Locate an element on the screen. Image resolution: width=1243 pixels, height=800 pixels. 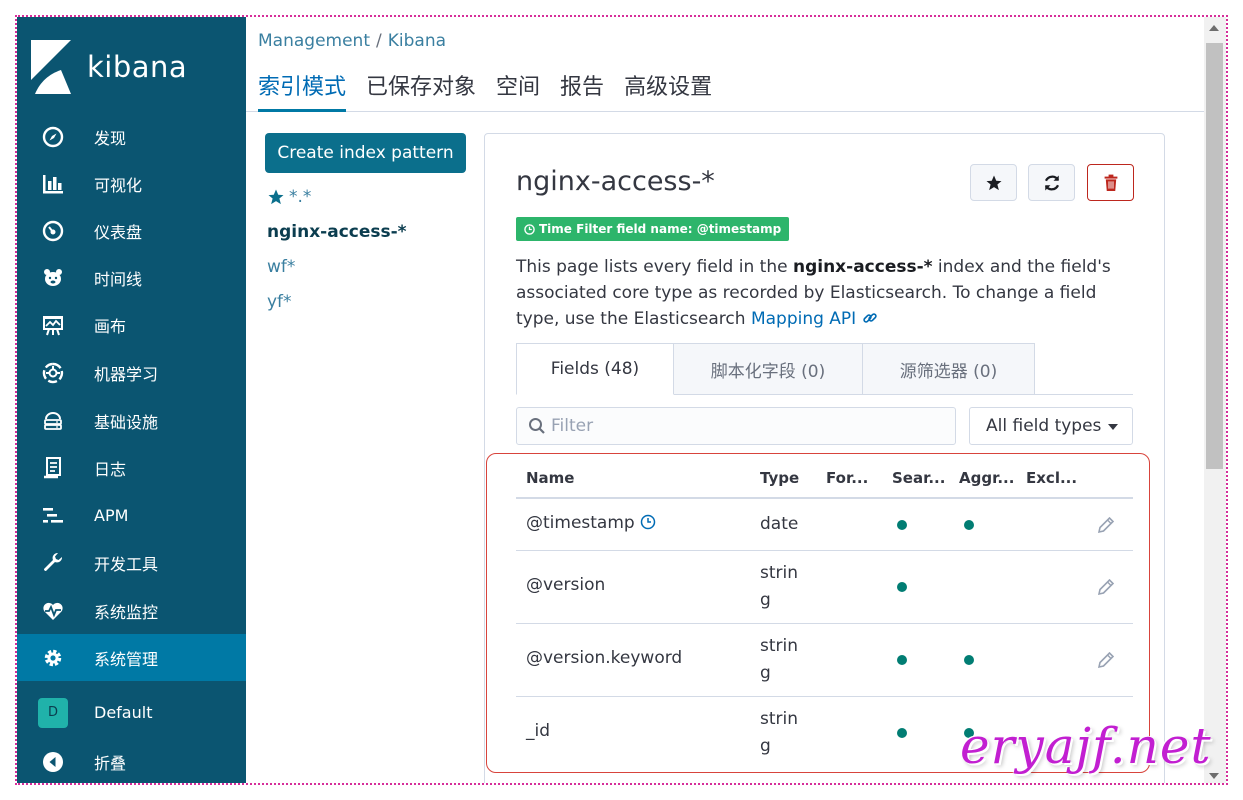
vertical-scrollbar is located at coordinates (1215, 400).